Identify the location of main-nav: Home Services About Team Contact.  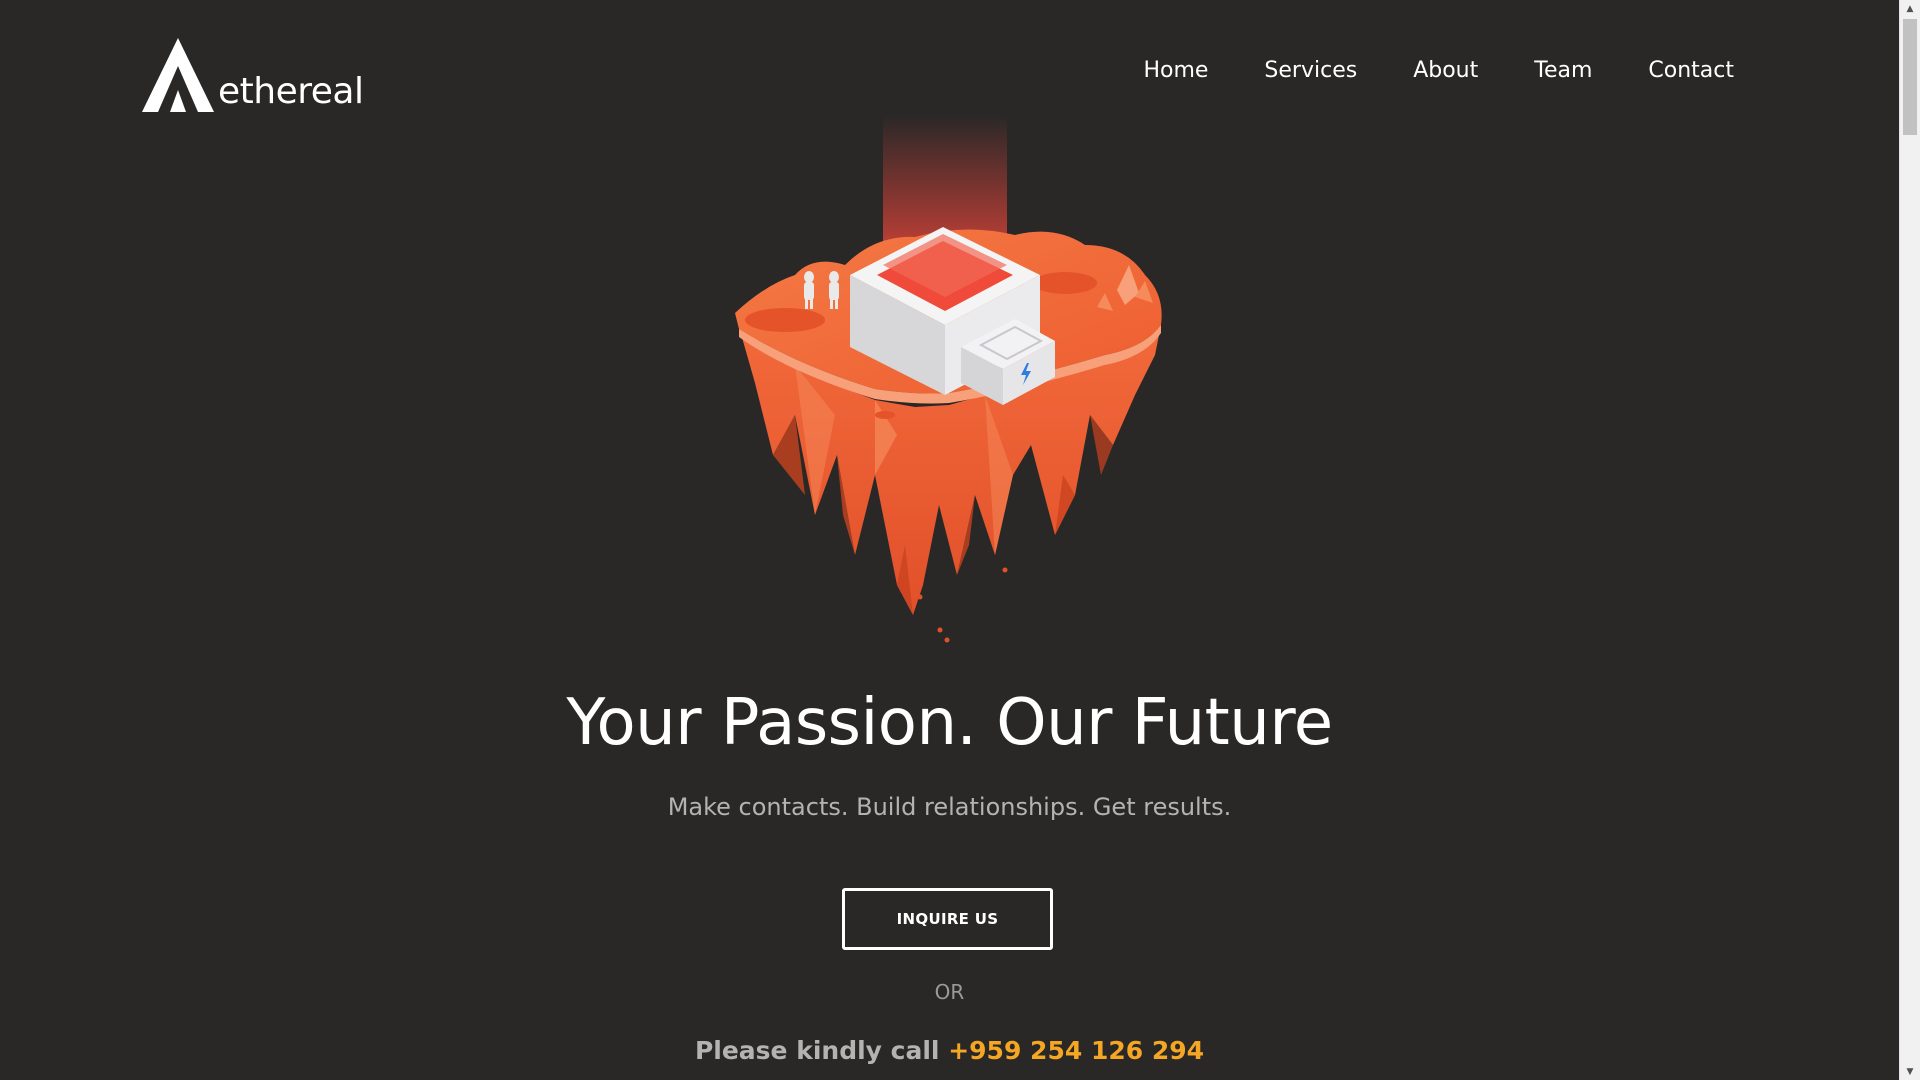
(1410, 71).